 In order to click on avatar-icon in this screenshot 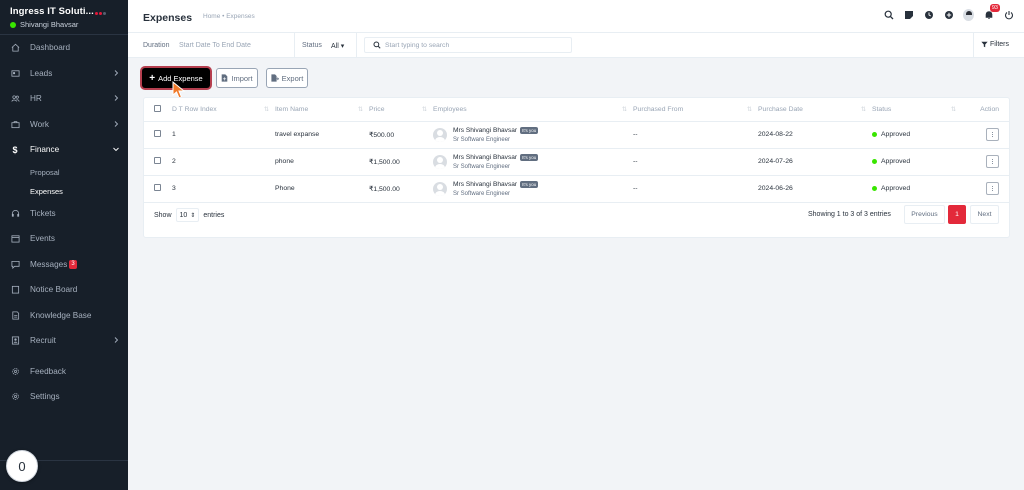, I will do `click(968, 14)`.